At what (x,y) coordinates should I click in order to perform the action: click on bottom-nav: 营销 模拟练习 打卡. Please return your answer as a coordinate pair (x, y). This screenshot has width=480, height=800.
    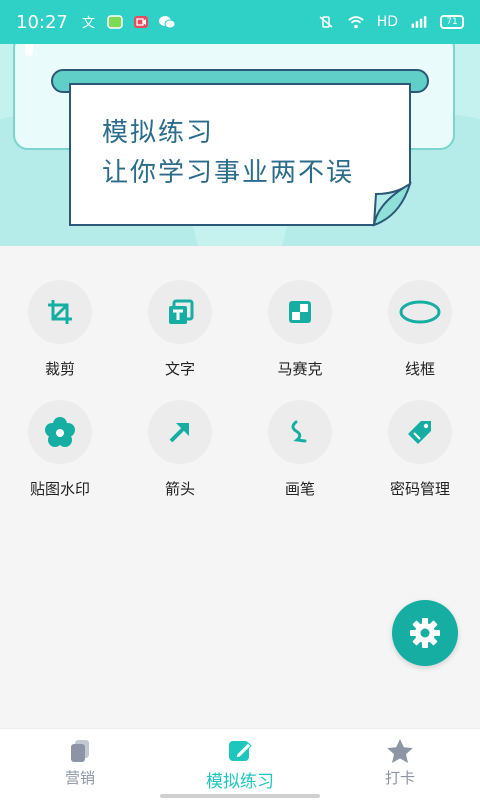
    Looking at the image, I should click on (240, 764).